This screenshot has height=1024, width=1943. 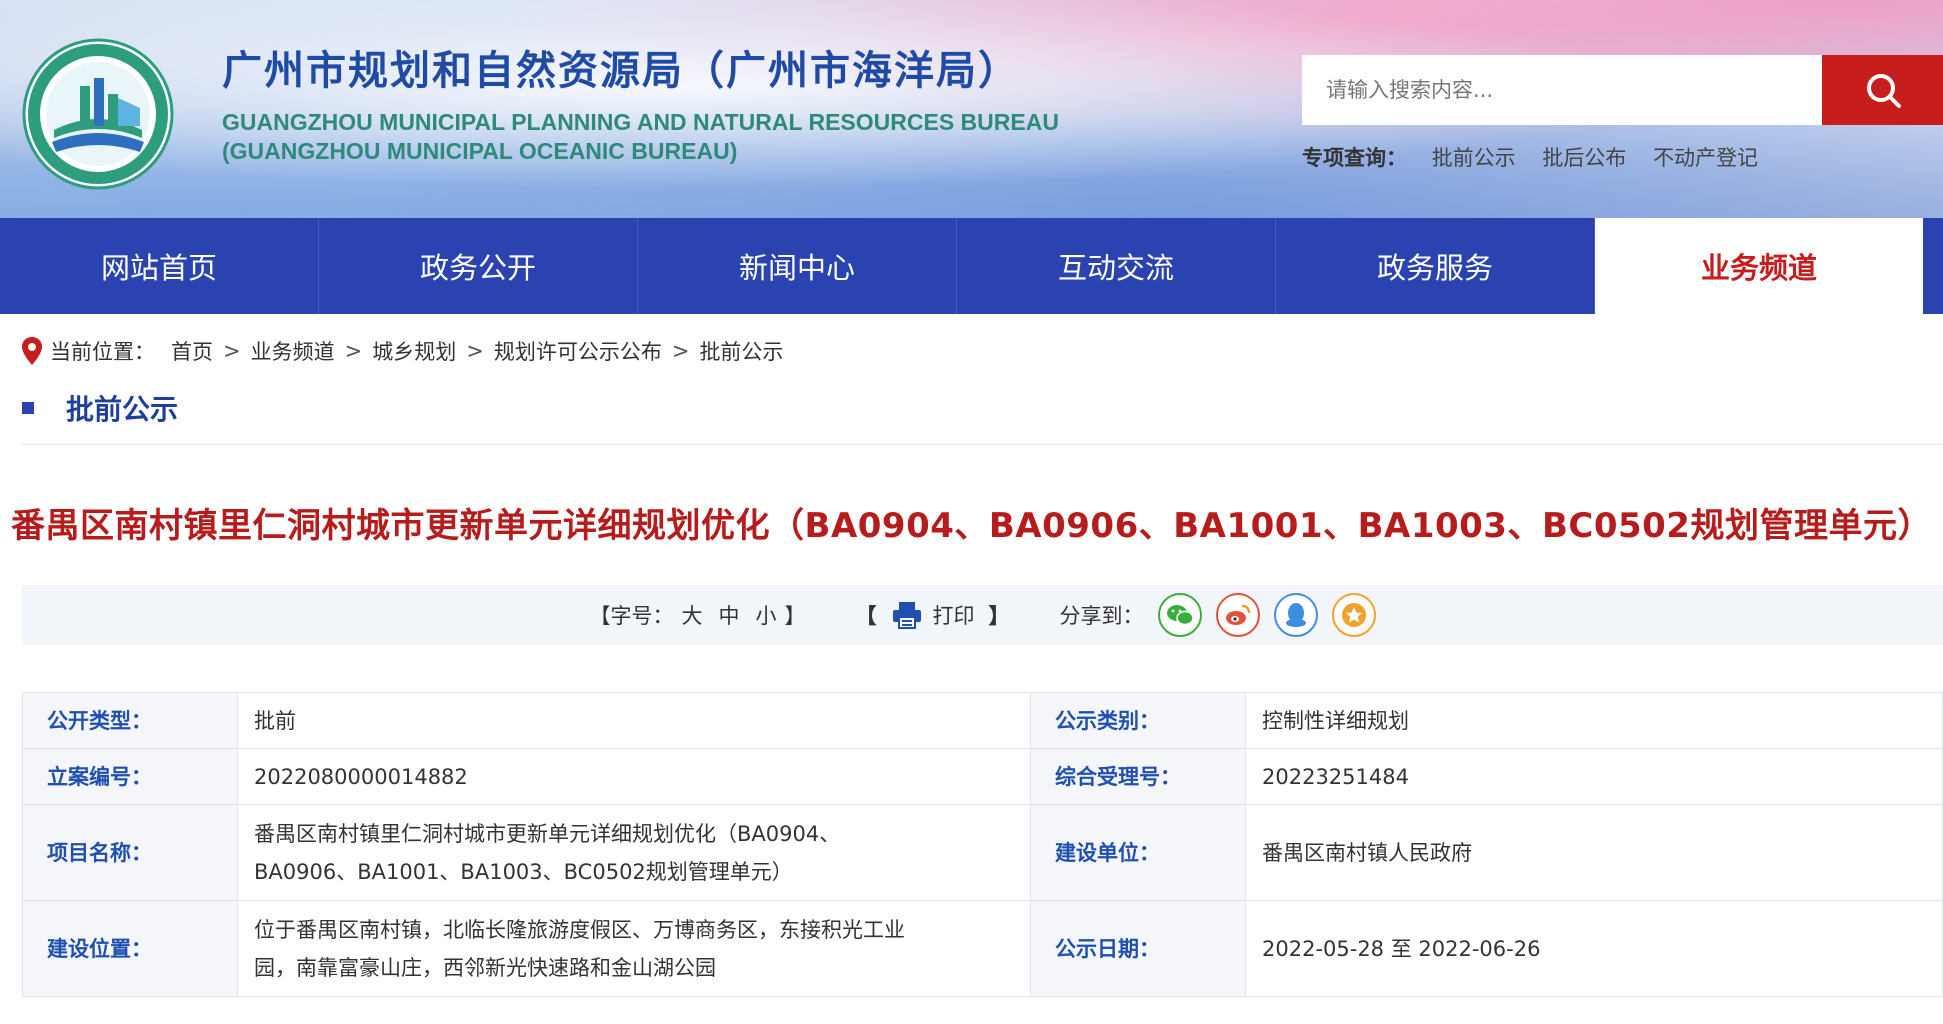 I want to click on wechat-icon, so click(x=1179, y=615).